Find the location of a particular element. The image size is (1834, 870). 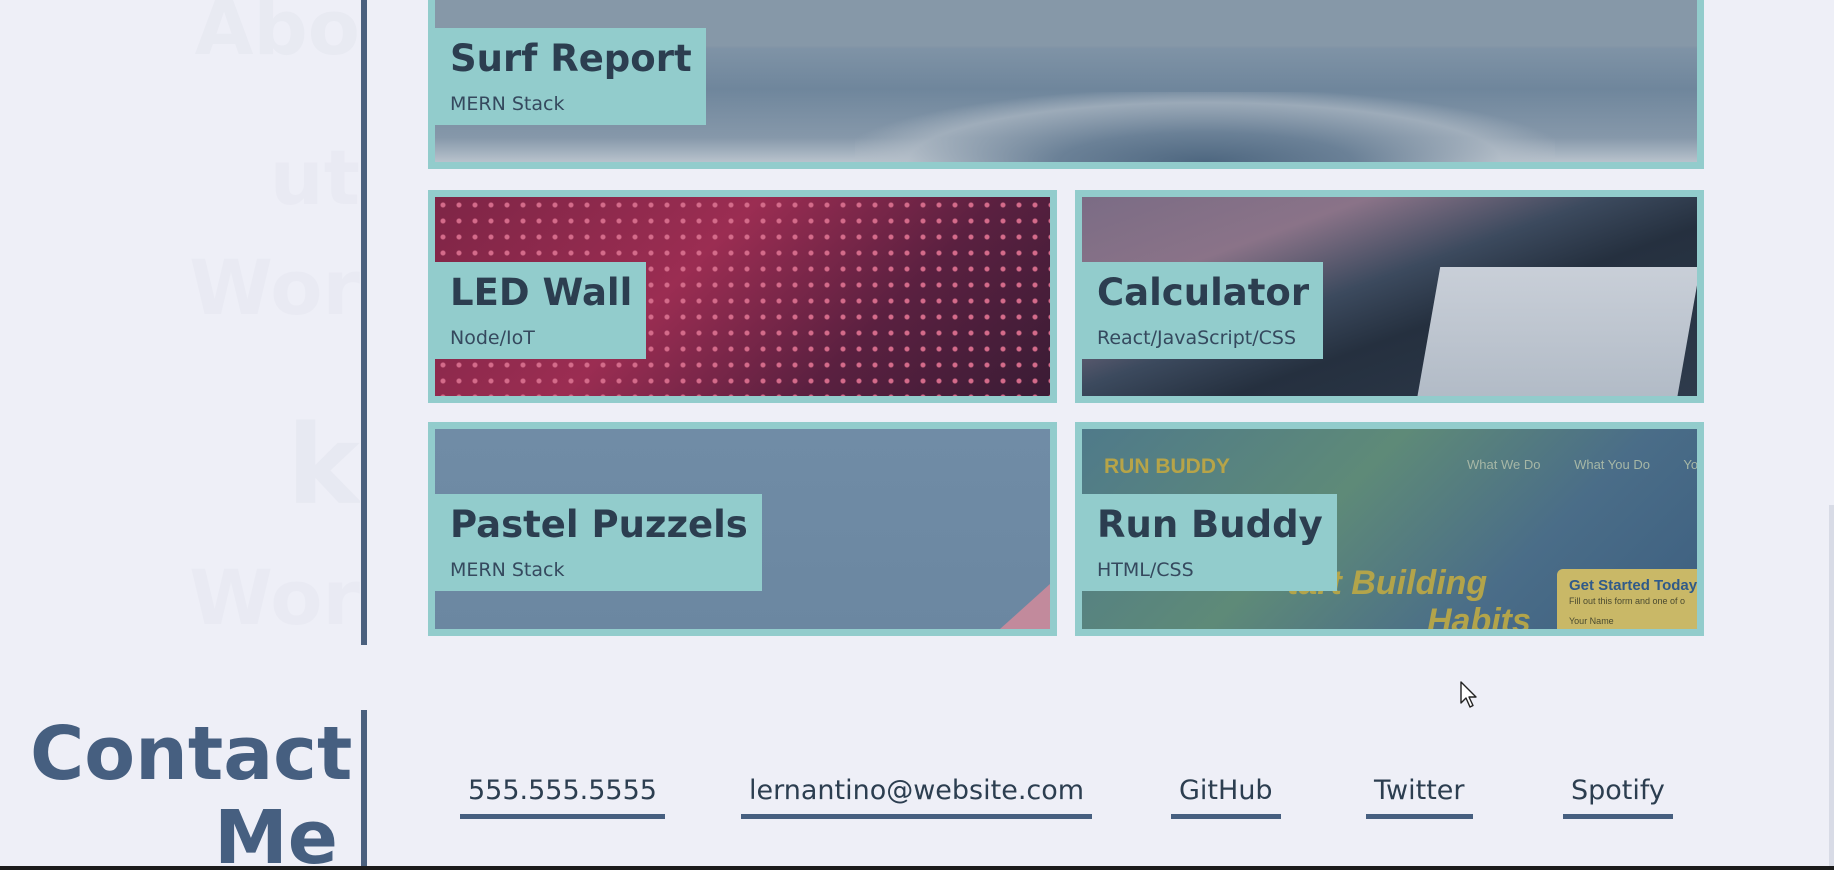

preview-nav: What We Do What You Do Yo is located at coordinates (1583, 464).